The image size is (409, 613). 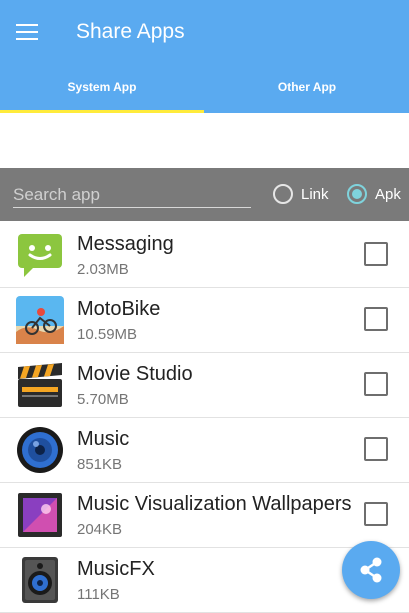 What do you see at coordinates (132, 195) in the screenshot?
I see `search-input` at bounding box center [132, 195].